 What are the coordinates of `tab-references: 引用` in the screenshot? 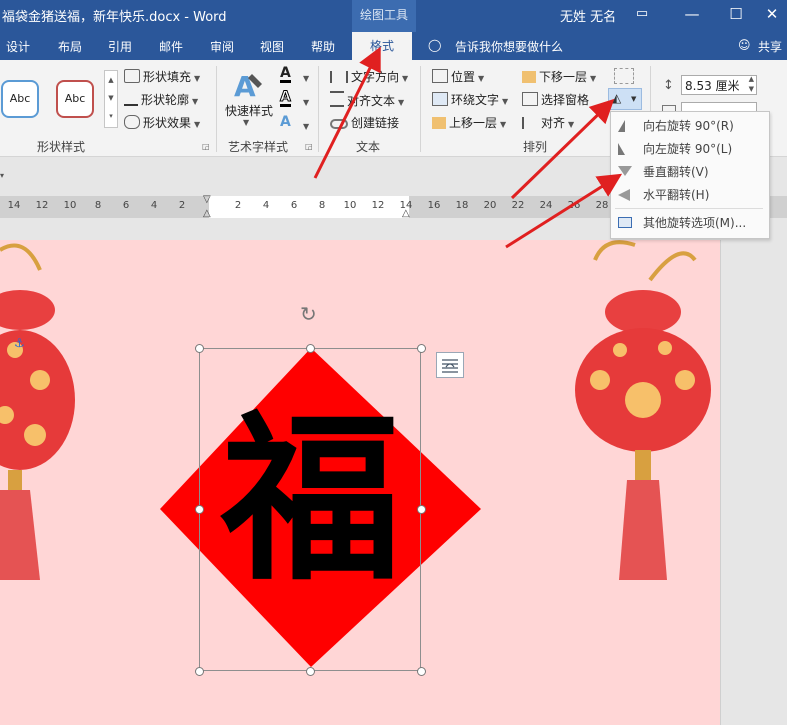 It's located at (120, 46).